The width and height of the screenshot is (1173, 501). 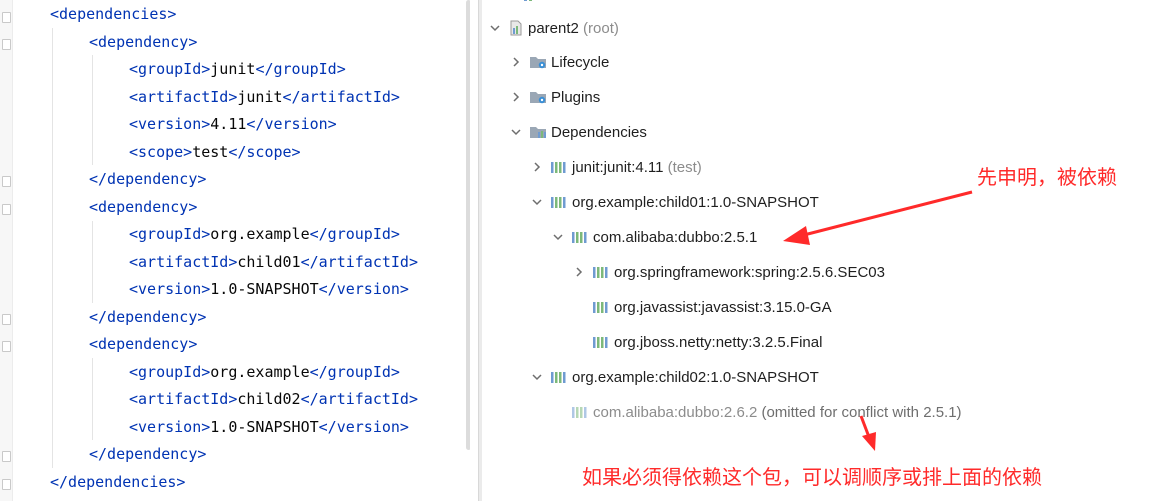 I want to click on javassist-label: org.javassist:javassist:3.15.0-GA, so click(x=723, y=307).